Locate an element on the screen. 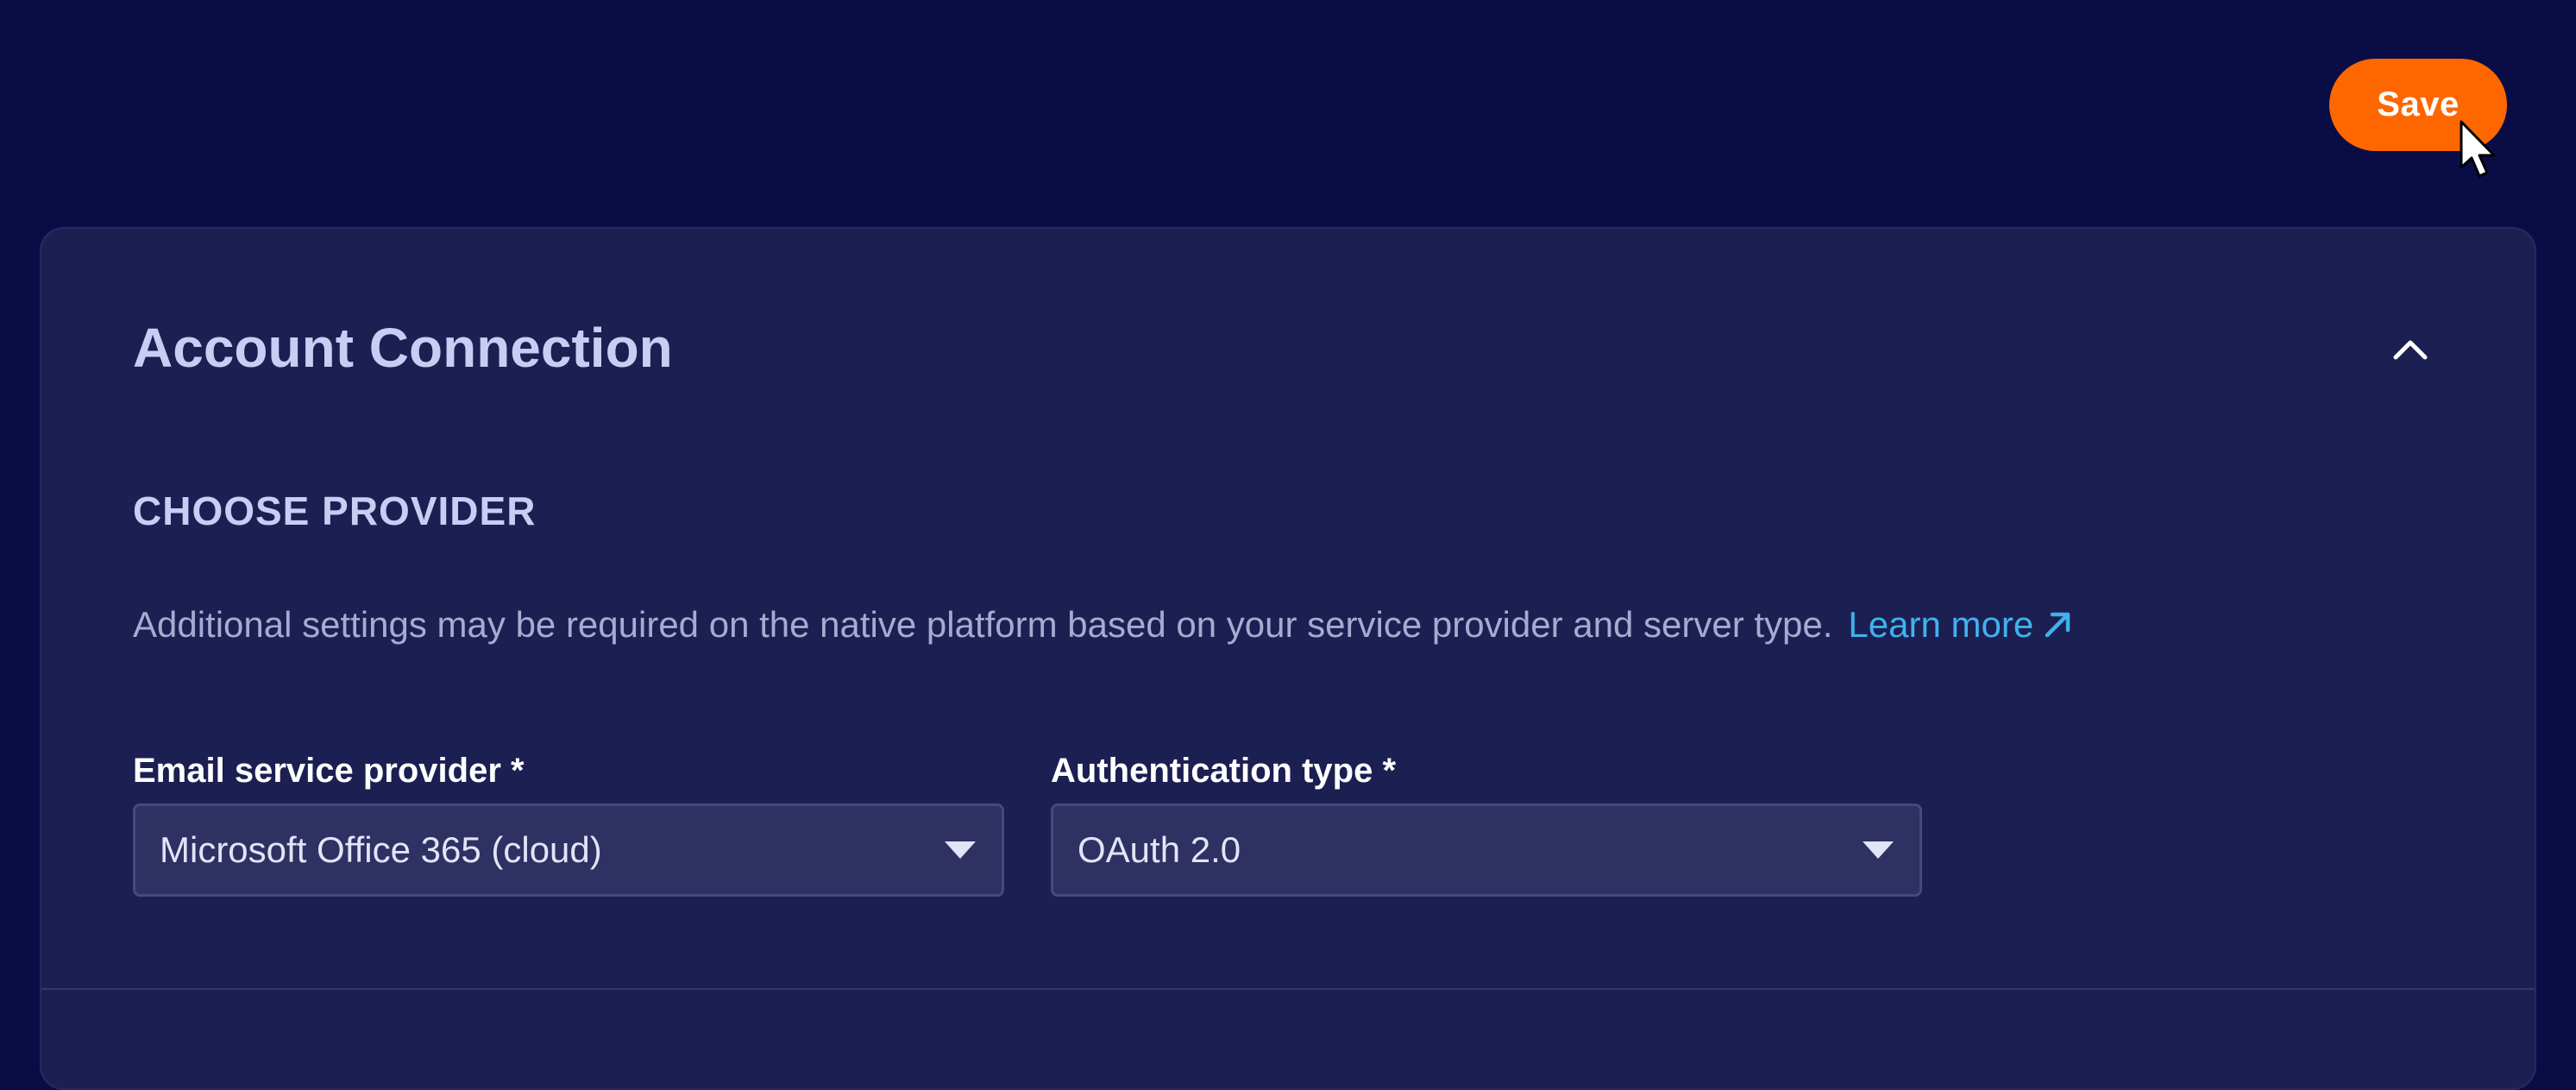  card-title: Account Connection is located at coordinates (403, 348).